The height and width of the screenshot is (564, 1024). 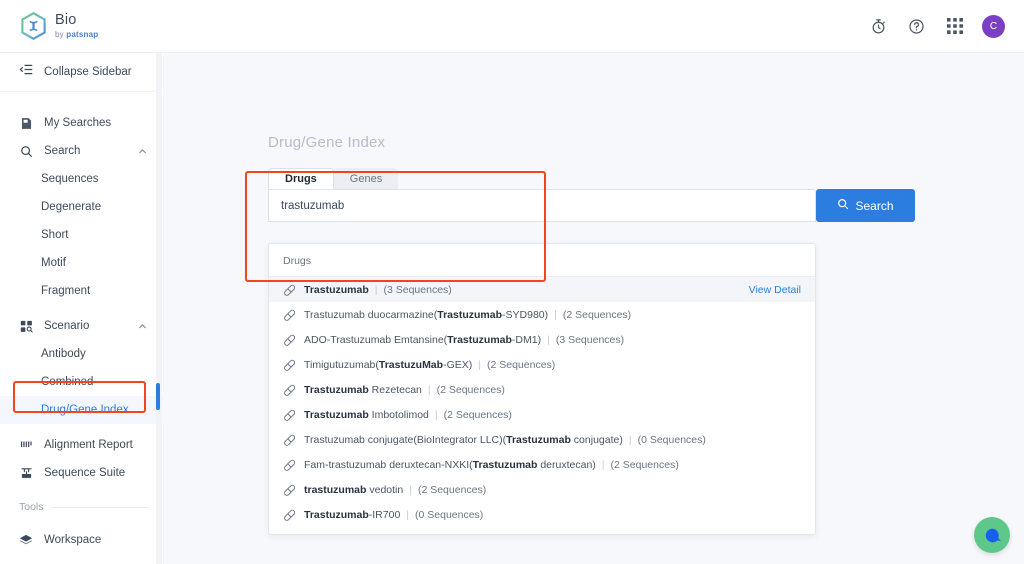 I want to click on sidebar-item-my-searches: My Searches, so click(x=81, y=123).